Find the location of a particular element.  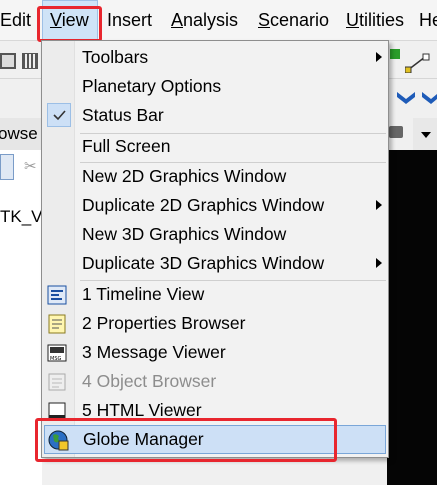

menu-item-message-viewer: MSG 3 Message Viewer is located at coordinates (215, 352).